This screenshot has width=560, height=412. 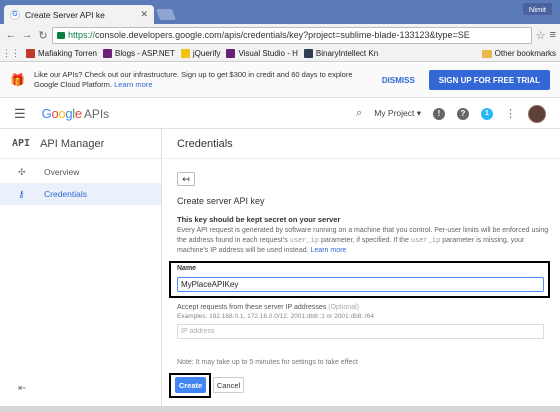 I want to click on sidebar-title: API Manager, so click(x=72, y=143).